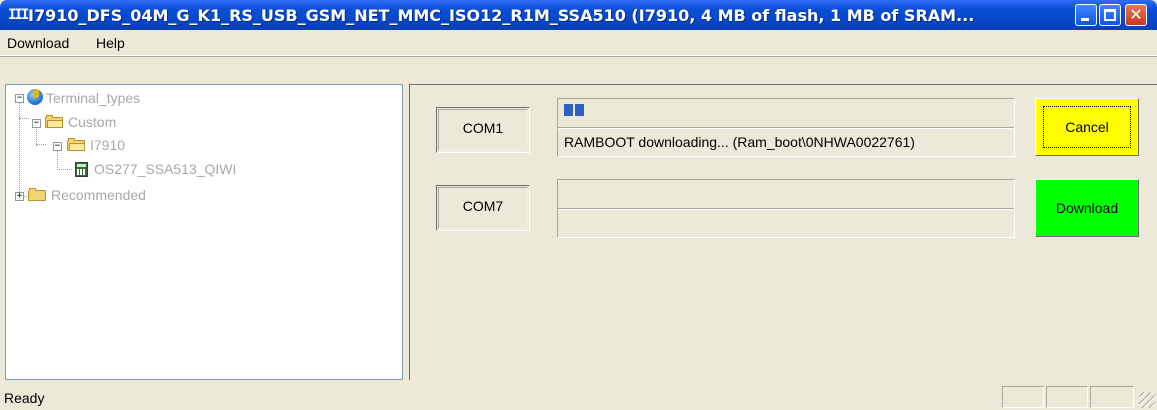 The width and height of the screenshot is (1157, 410). I want to click on focus-rectangle, so click(1087, 127).